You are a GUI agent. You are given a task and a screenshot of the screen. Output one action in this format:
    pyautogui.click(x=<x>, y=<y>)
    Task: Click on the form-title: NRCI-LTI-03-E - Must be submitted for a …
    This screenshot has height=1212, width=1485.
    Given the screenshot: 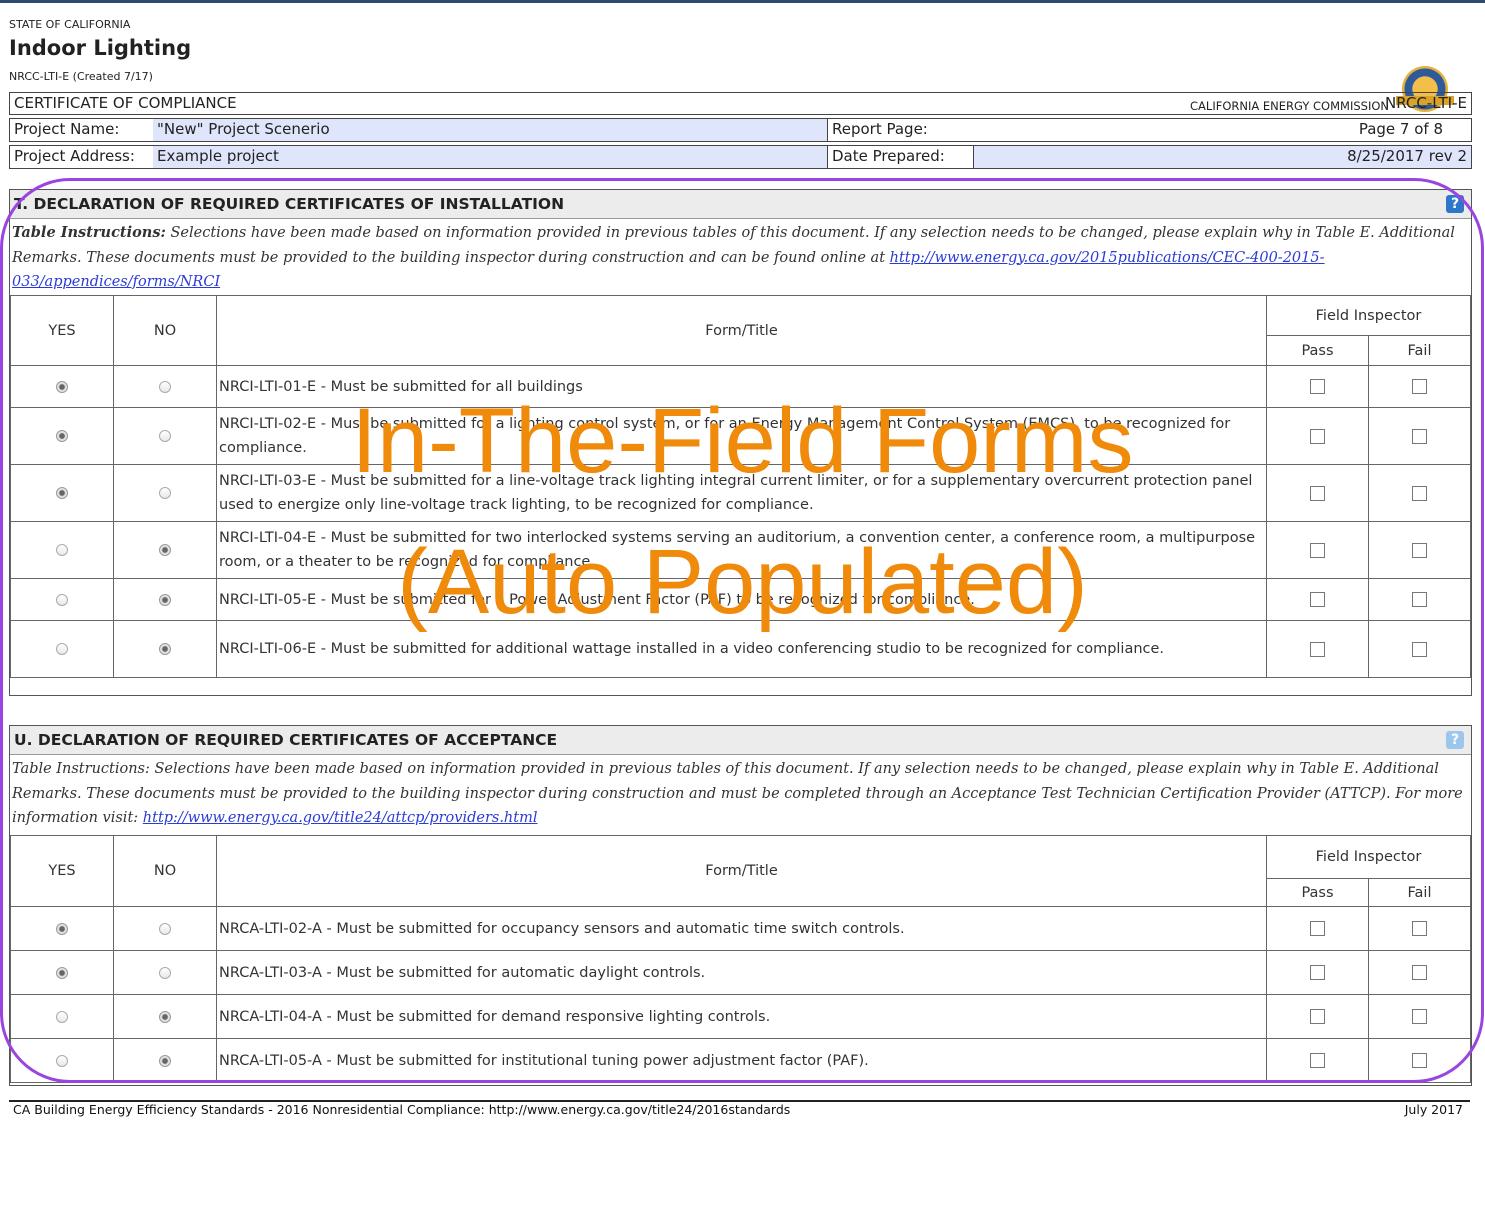 What is the action you would take?
    pyautogui.click(x=741, y=493)
    